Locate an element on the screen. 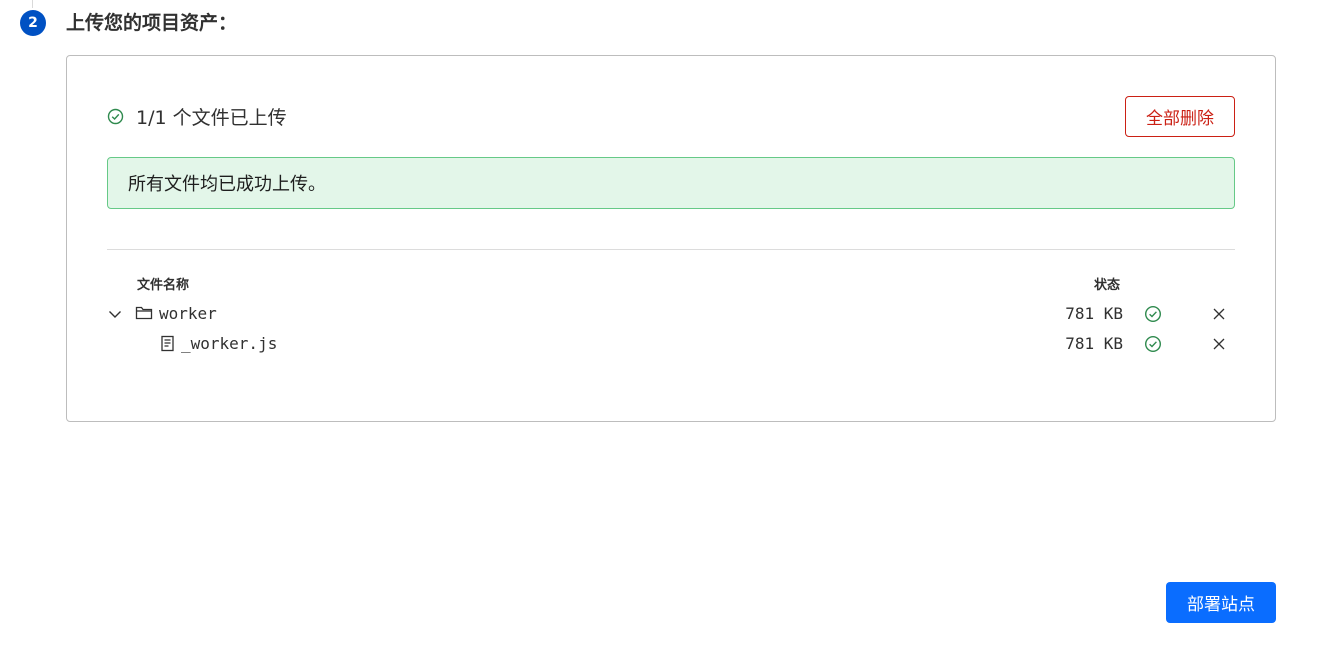  chevron-down-icon is located at coordinates (115, 314).